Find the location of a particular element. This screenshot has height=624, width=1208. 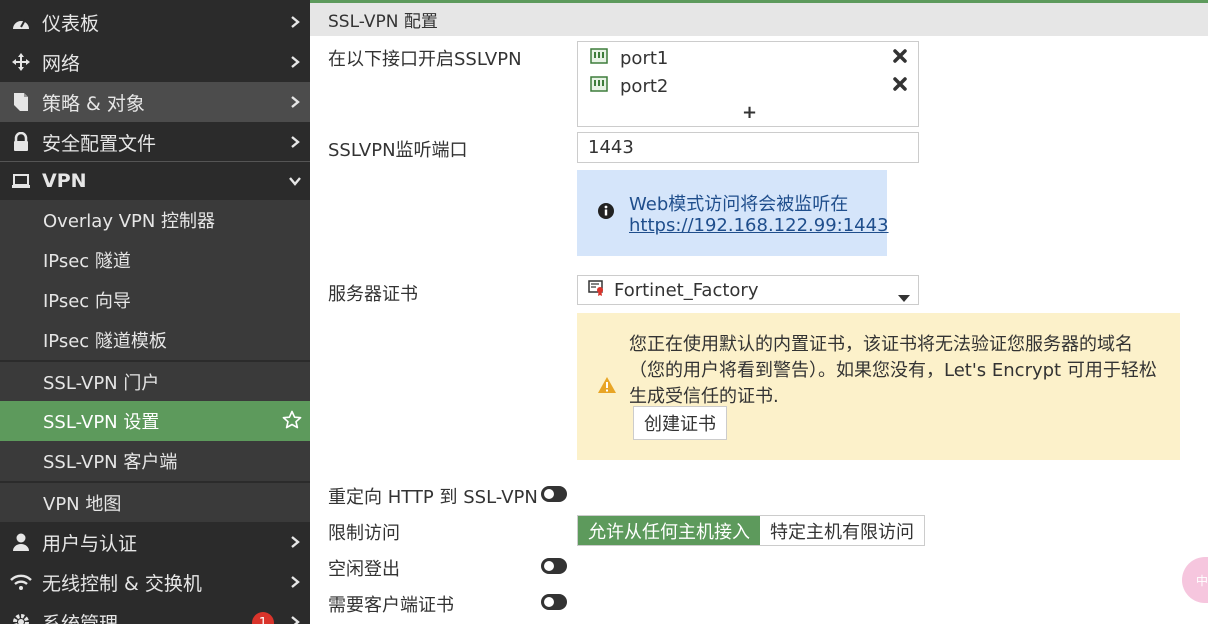

interfaces-label: 在以下接口开启SSLVPN is located at coordinates (425, 59).